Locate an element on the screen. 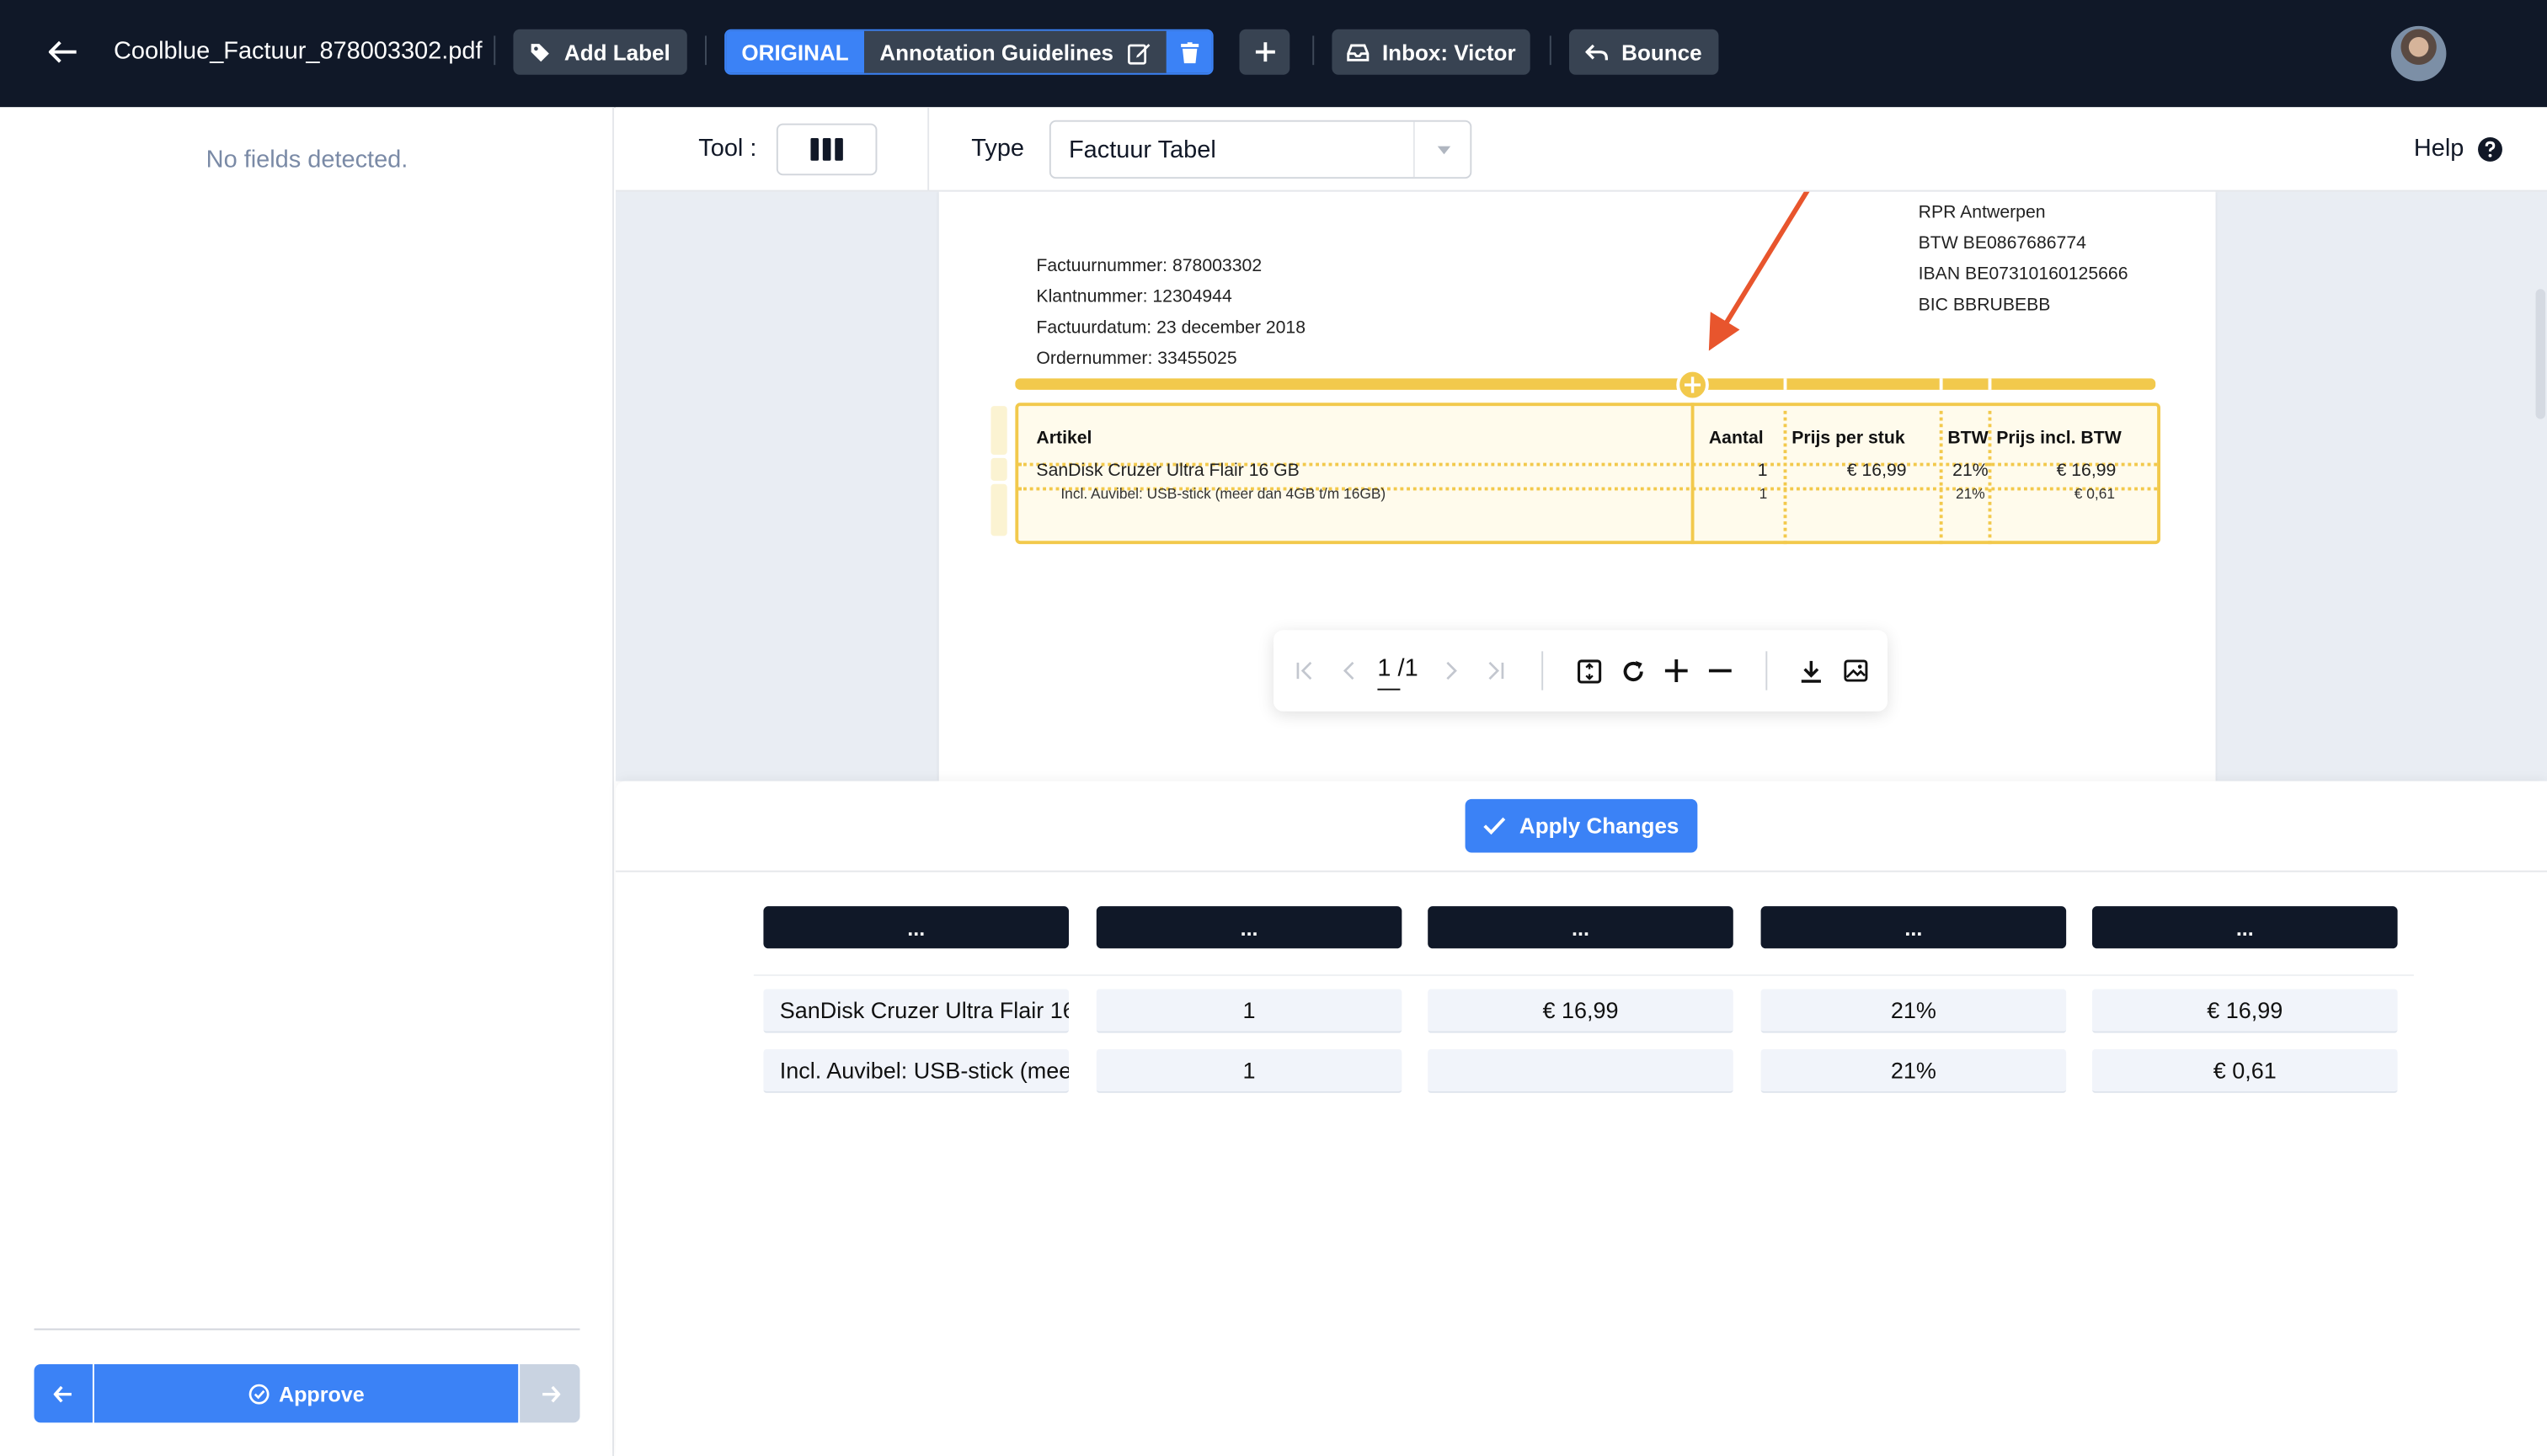 Image resolution: width=2547 pixels, height=1456 pixels. type-select-value: Factuur Tabel is located at coordinates (1142, 150).